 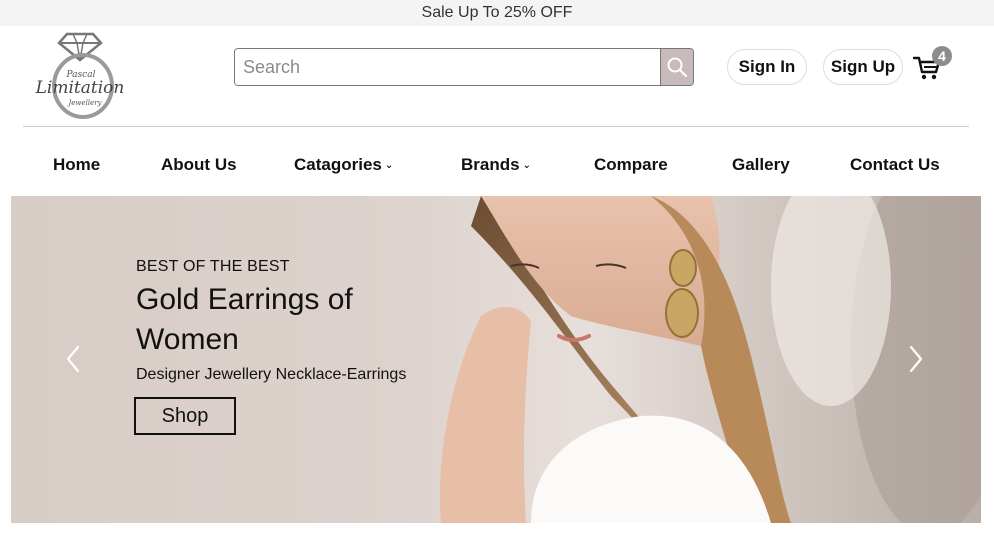 I want to click on nav-home-label: Home, so click(x=77, y=164).